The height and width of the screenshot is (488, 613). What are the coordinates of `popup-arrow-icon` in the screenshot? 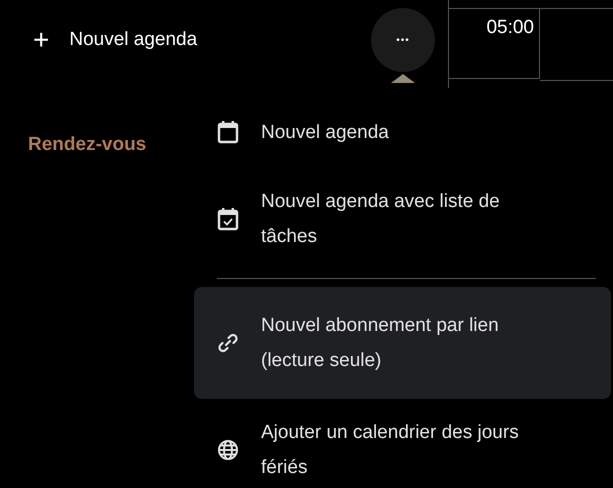 It's located at (403, 78).